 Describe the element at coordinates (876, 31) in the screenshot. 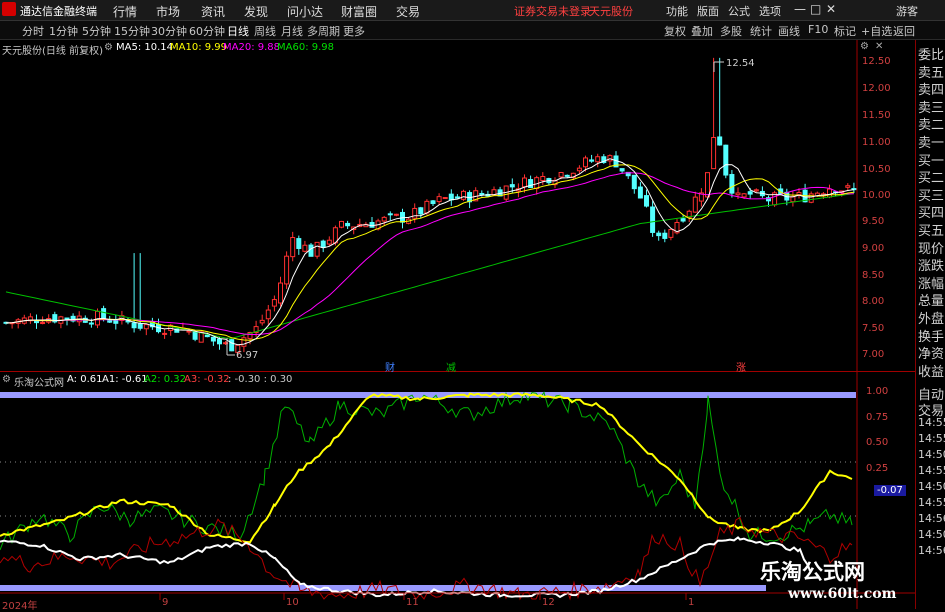

I see `add-favorite-button: +自选` at that location.